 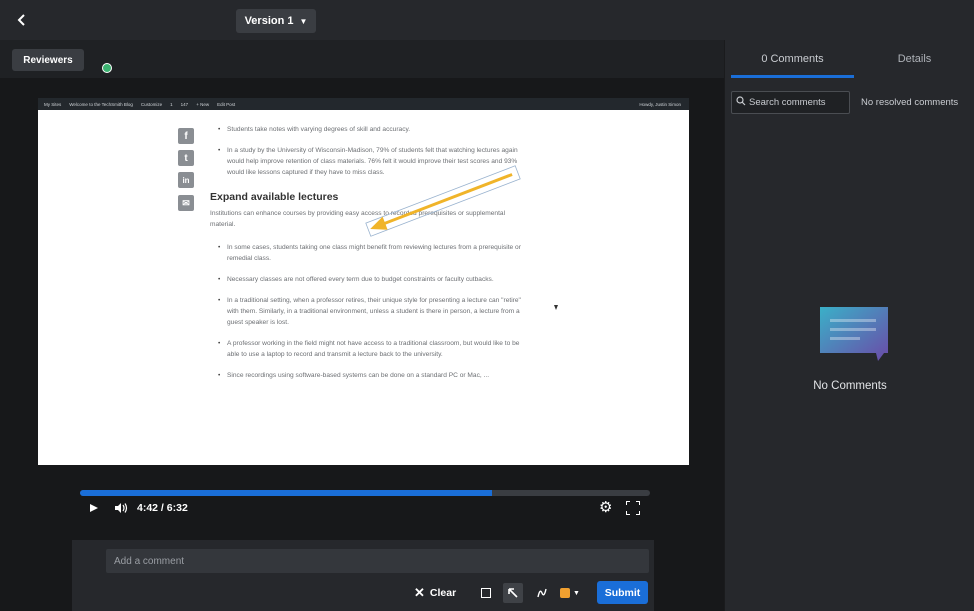 I want to click on top-bar: Version 1 ▼, so click(x=487, y=20).